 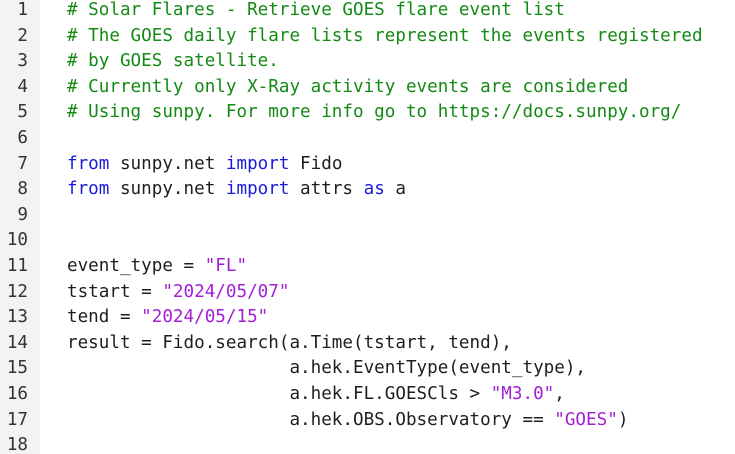 I want to click on code-line: 18, so click(x=367, y=443).